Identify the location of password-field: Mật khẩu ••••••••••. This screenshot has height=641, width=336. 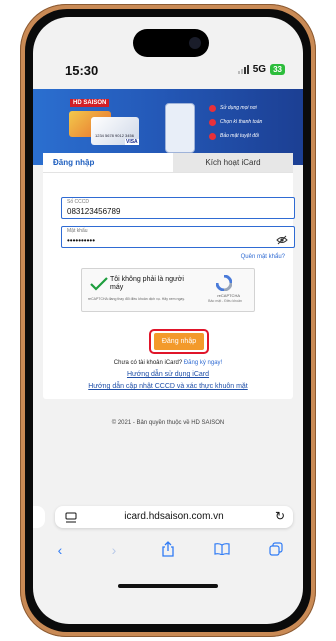
(178, 237).